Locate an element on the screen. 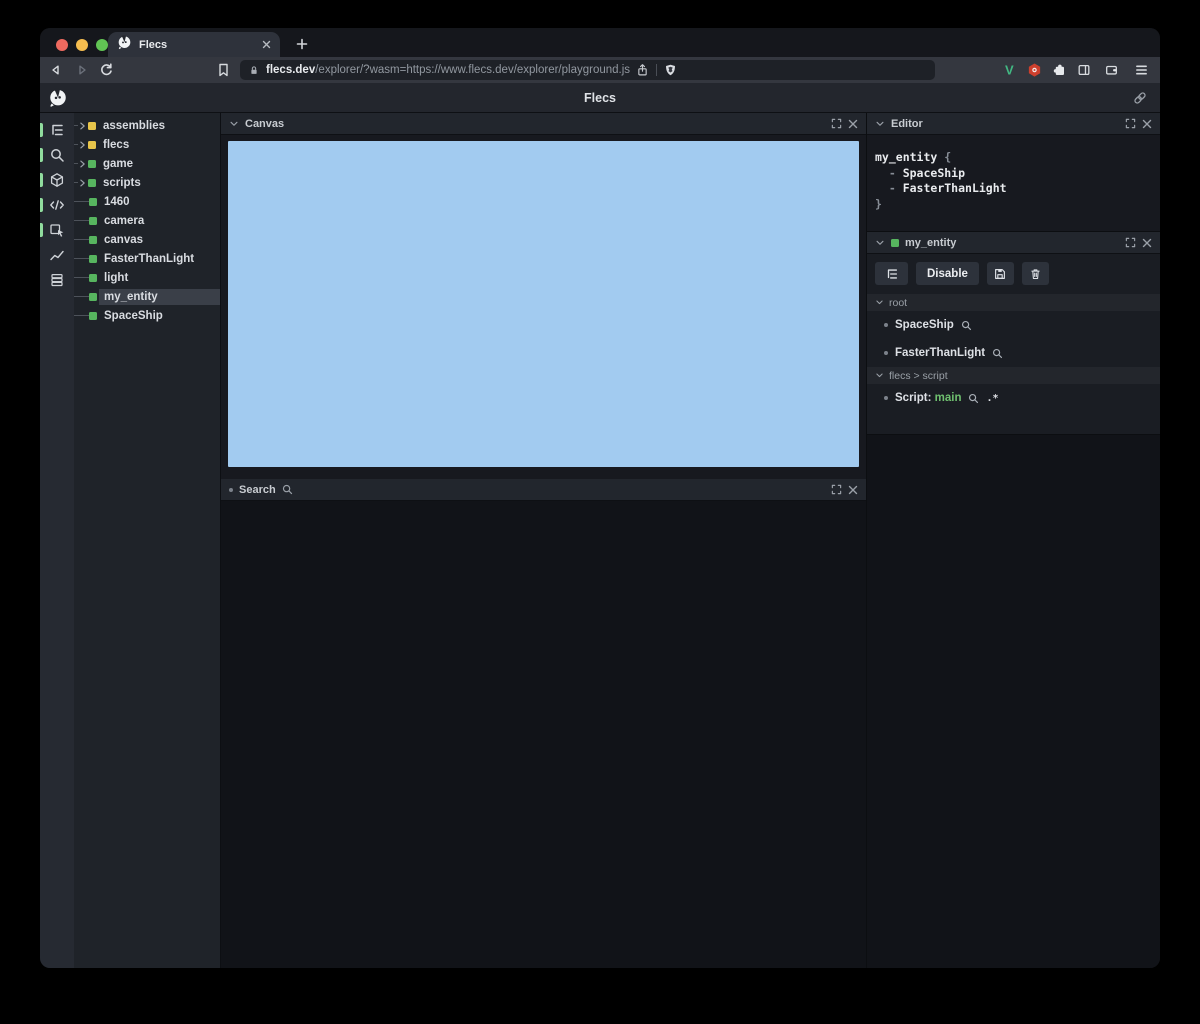  menu-icon is located at coordinates (1141, 70).